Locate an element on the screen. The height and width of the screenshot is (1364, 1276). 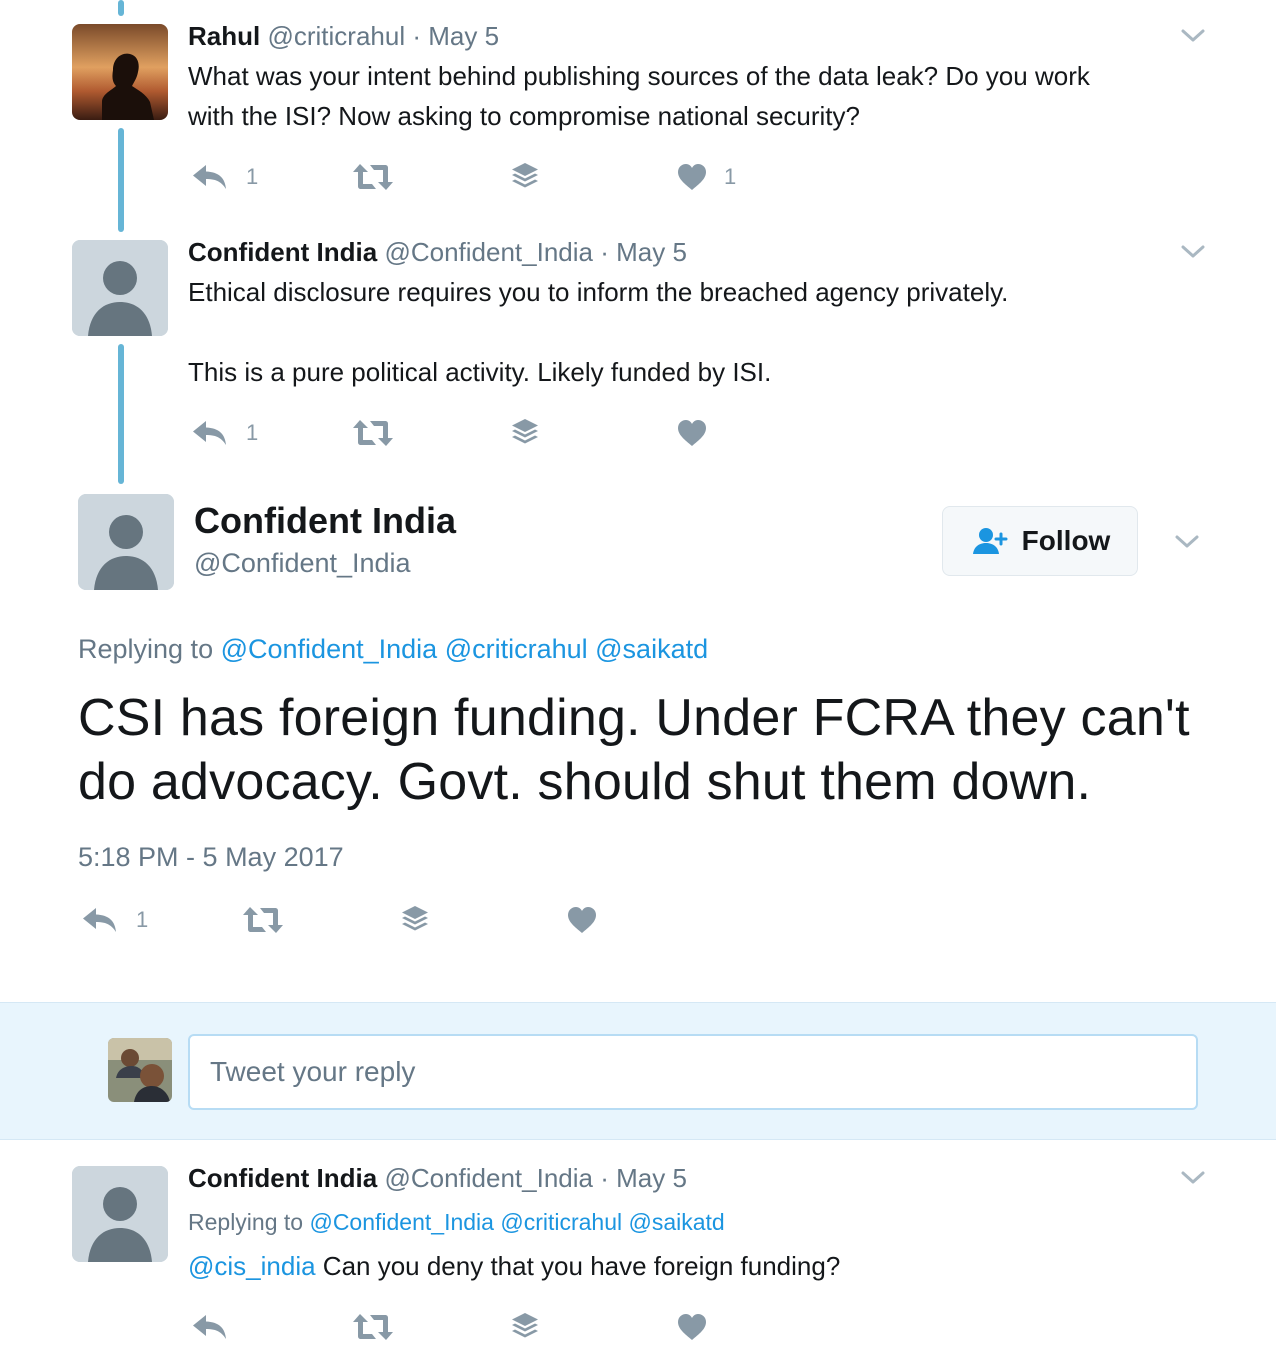
avatar-rahul is located at coordinates (120, 72).